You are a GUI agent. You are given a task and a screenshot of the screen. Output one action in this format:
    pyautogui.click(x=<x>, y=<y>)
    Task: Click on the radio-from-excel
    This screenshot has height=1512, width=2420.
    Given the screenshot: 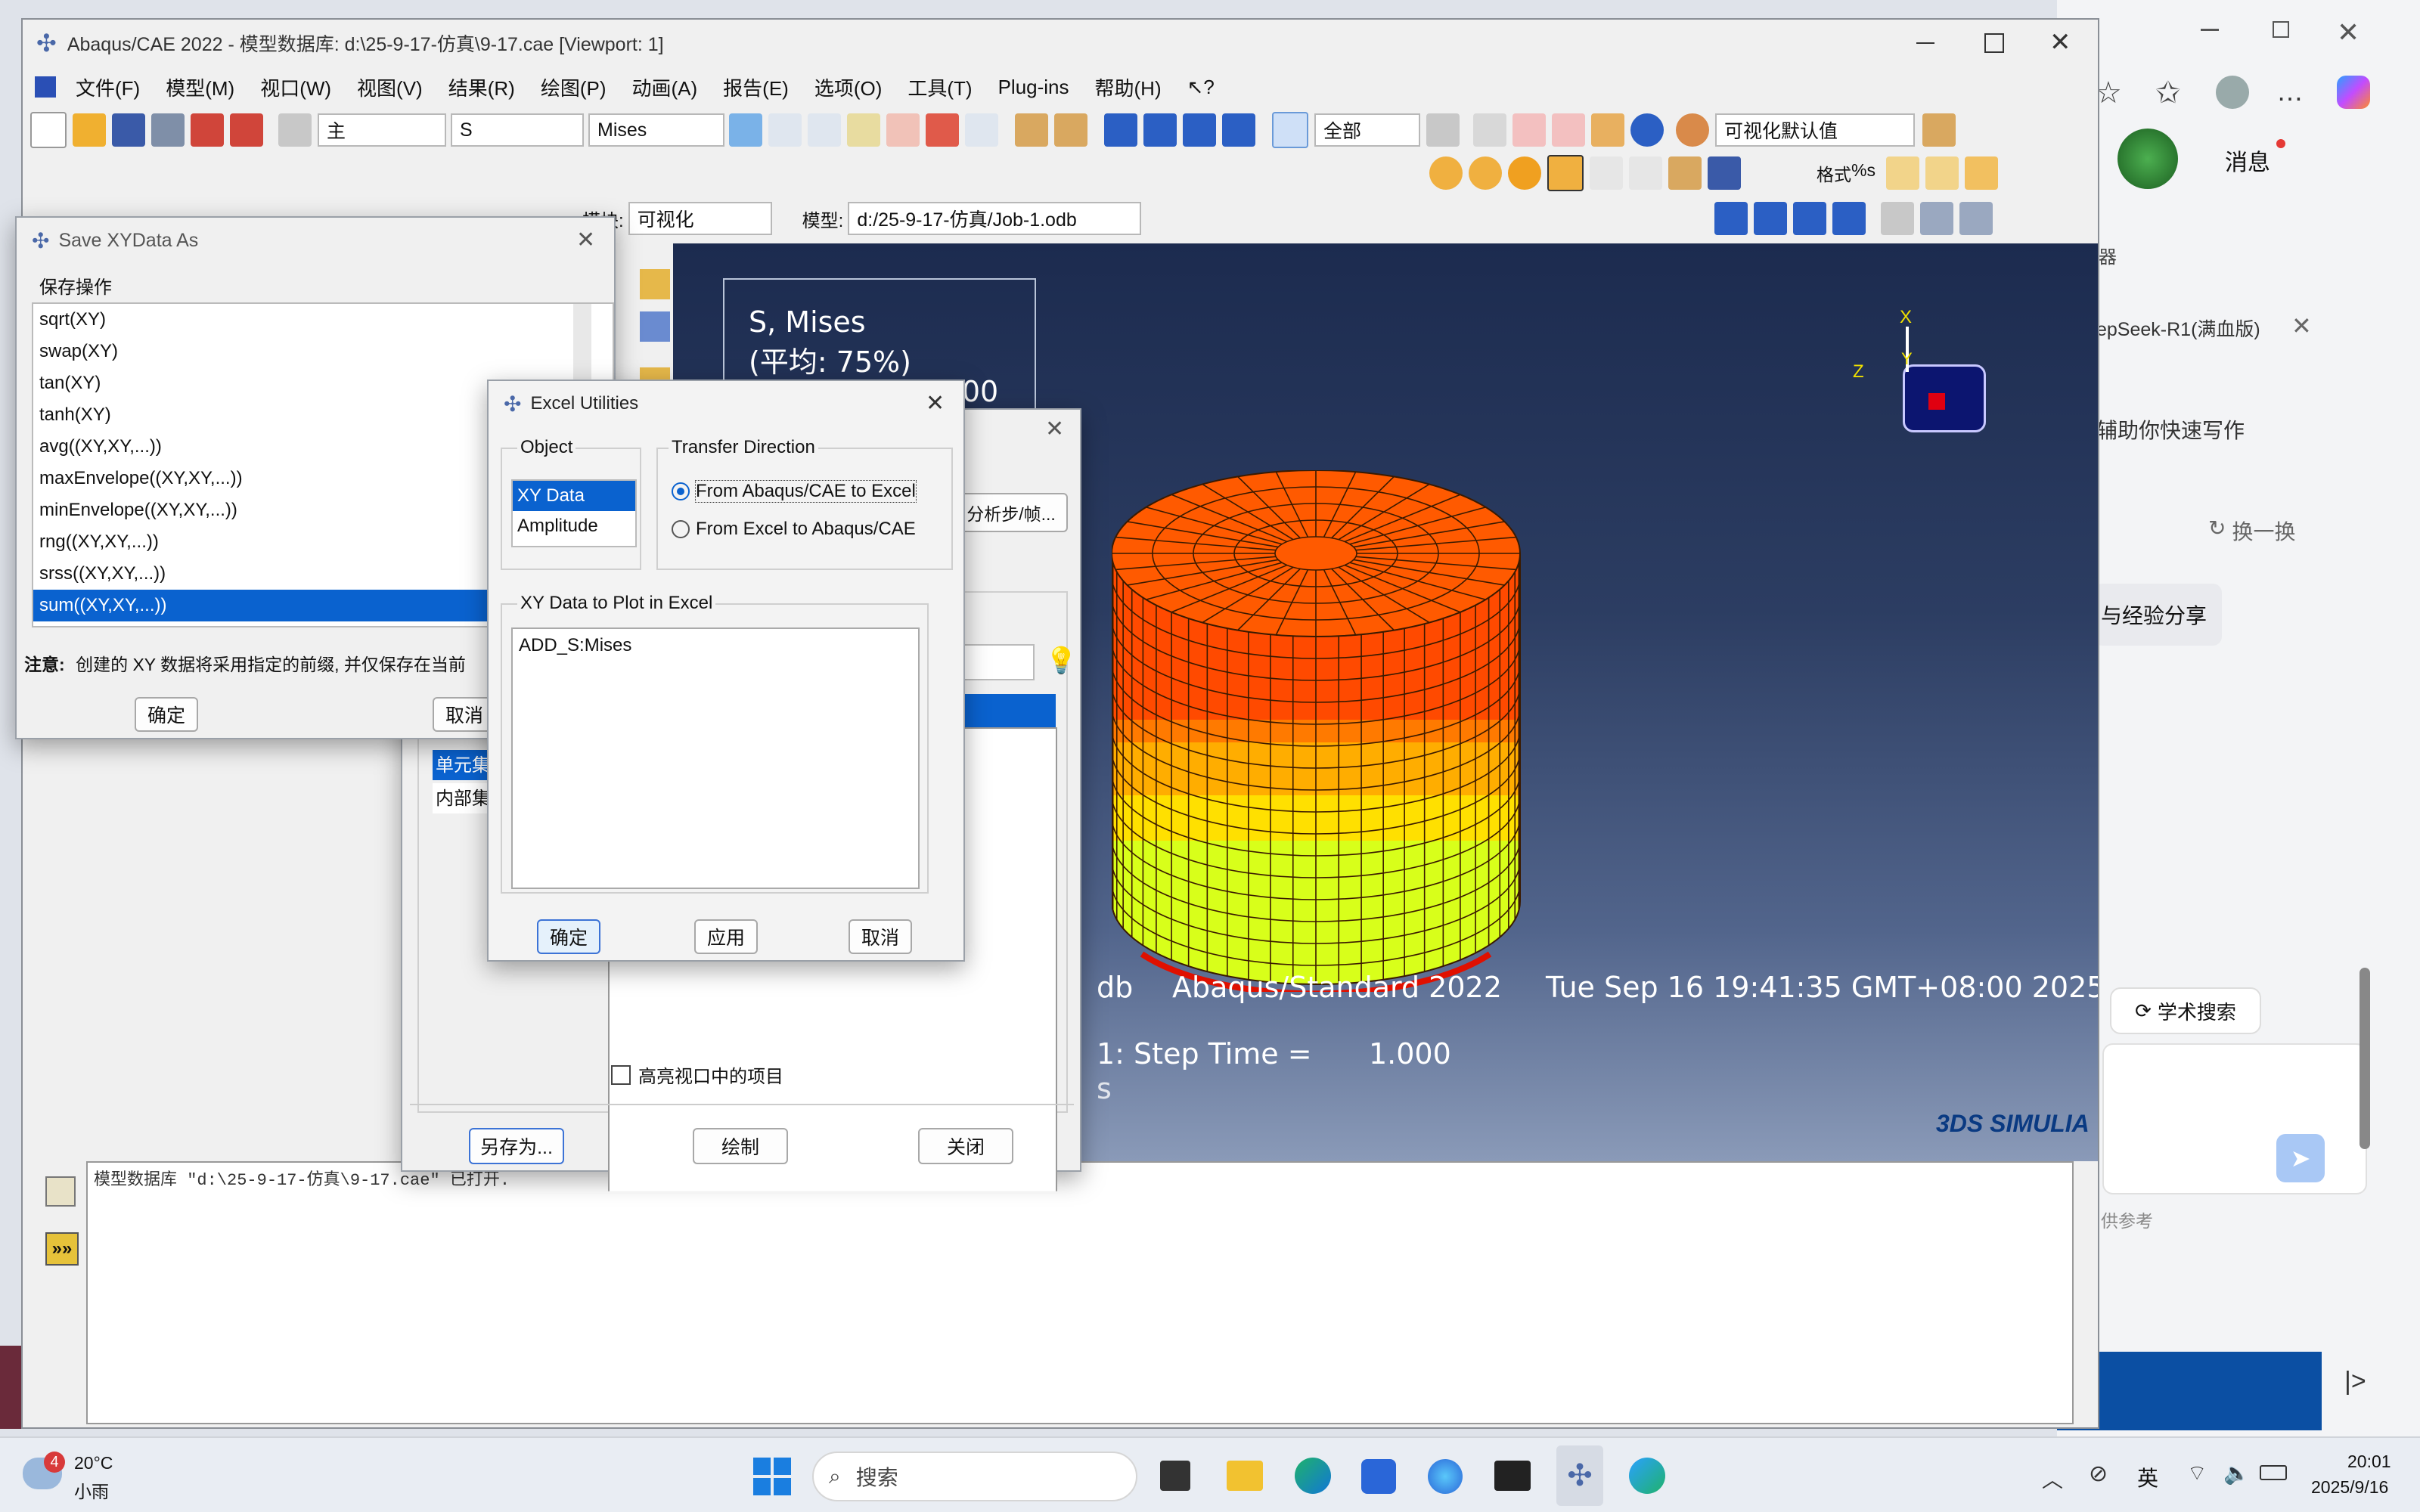 What is the action you would take?
    pyautogui.click(x=681, y=529)
    